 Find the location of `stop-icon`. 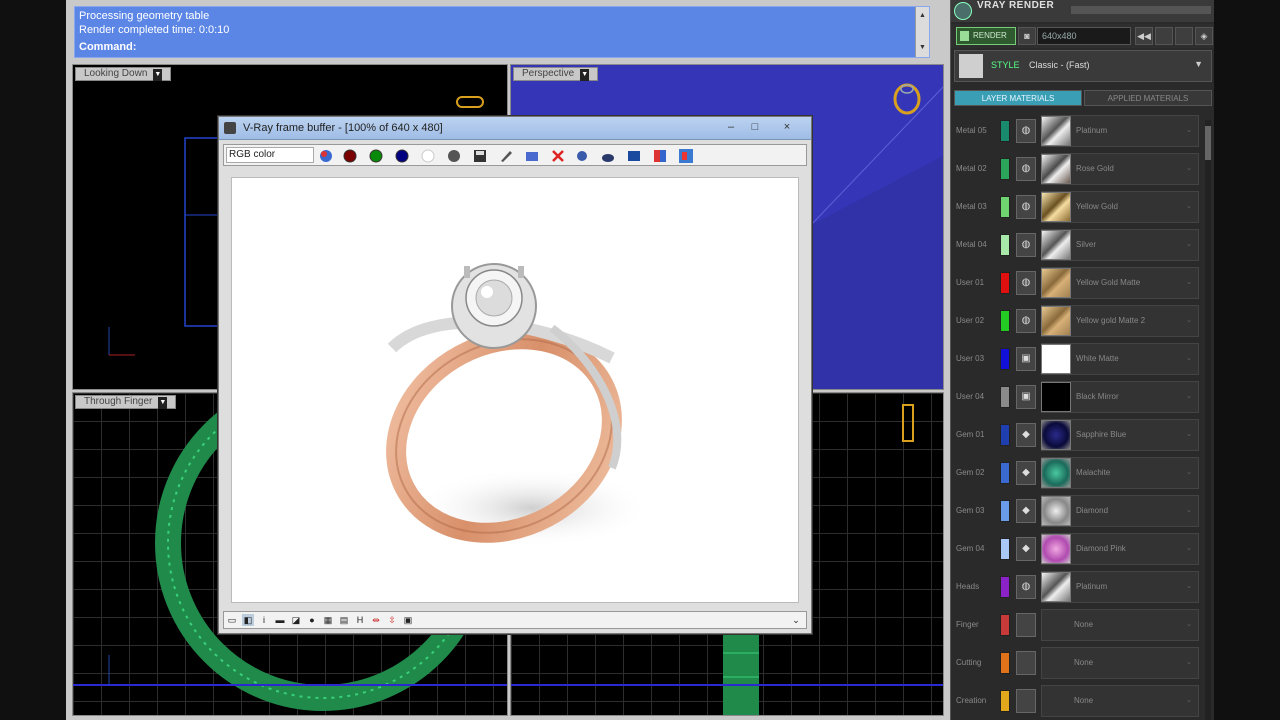

stop-icon is located at coordinates (1164, 36).